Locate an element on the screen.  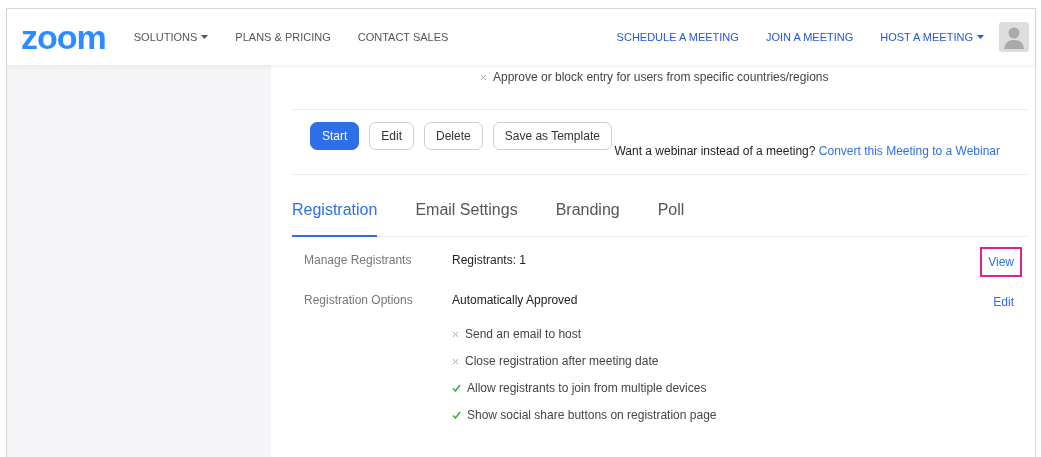
convert-link: Convert this Meeting to a Webinar is located at coordinates (909, 151).